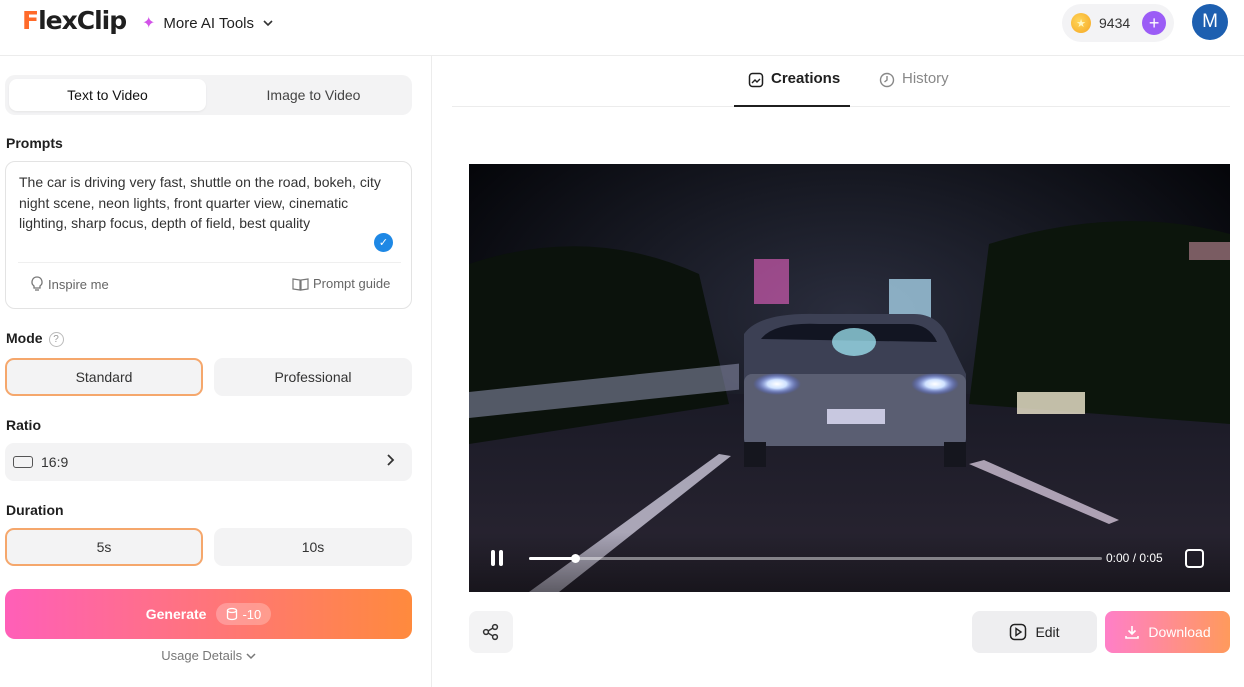  Describe the element at coordinates (252, 614) in the screenshot. I see `generate-cost: -10` at that location.